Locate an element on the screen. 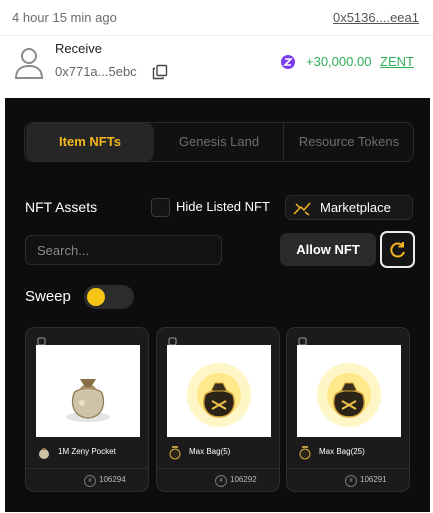 The height and width of the screenshot is (513, 433). nft-id: 106292 is located at coordinates (243, 479).